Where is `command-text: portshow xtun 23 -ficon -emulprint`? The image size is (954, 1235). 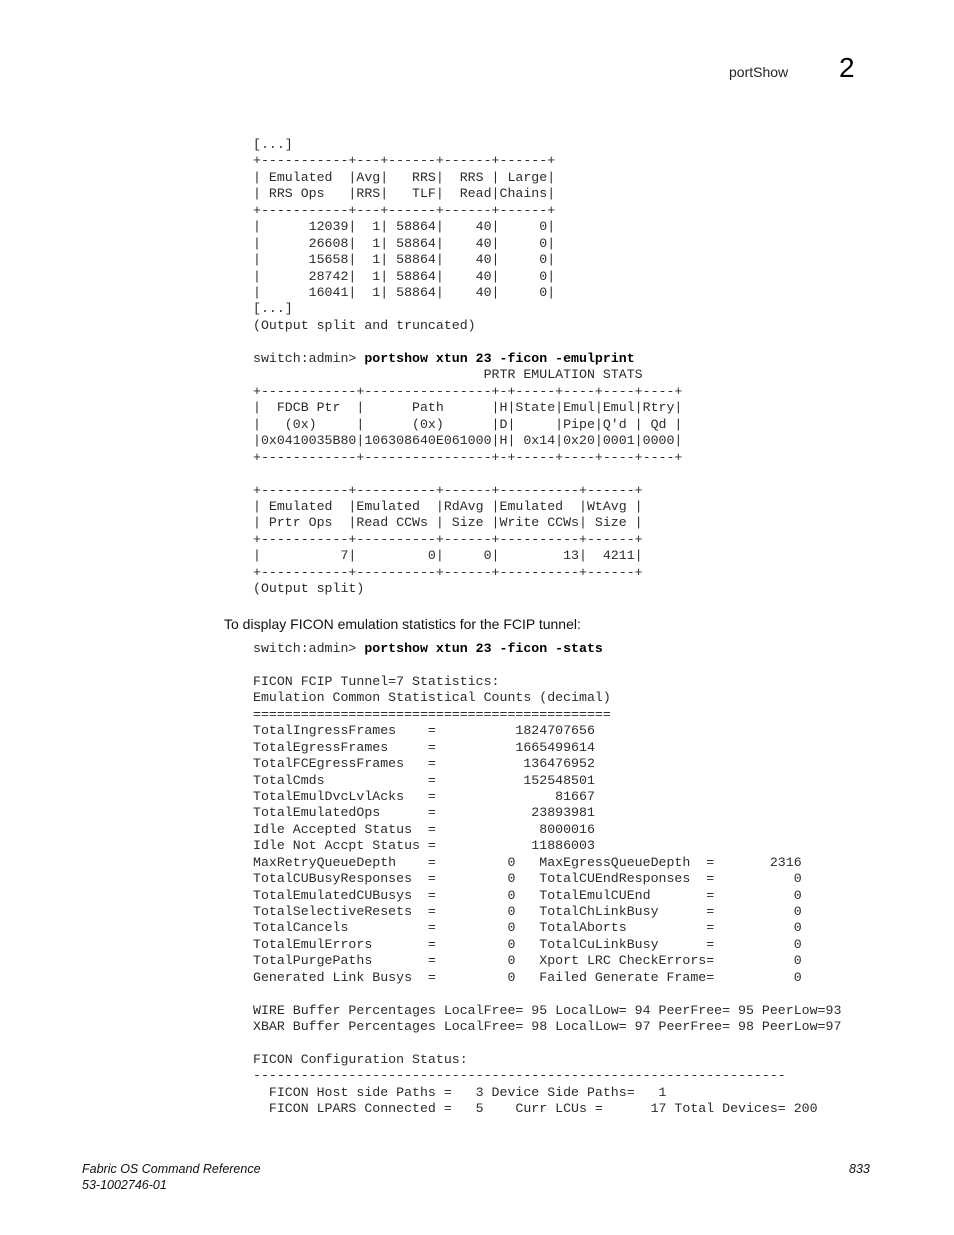
command-text: portshow xtun 23 -ficon -emulprint is located at coordinates (499, 358).